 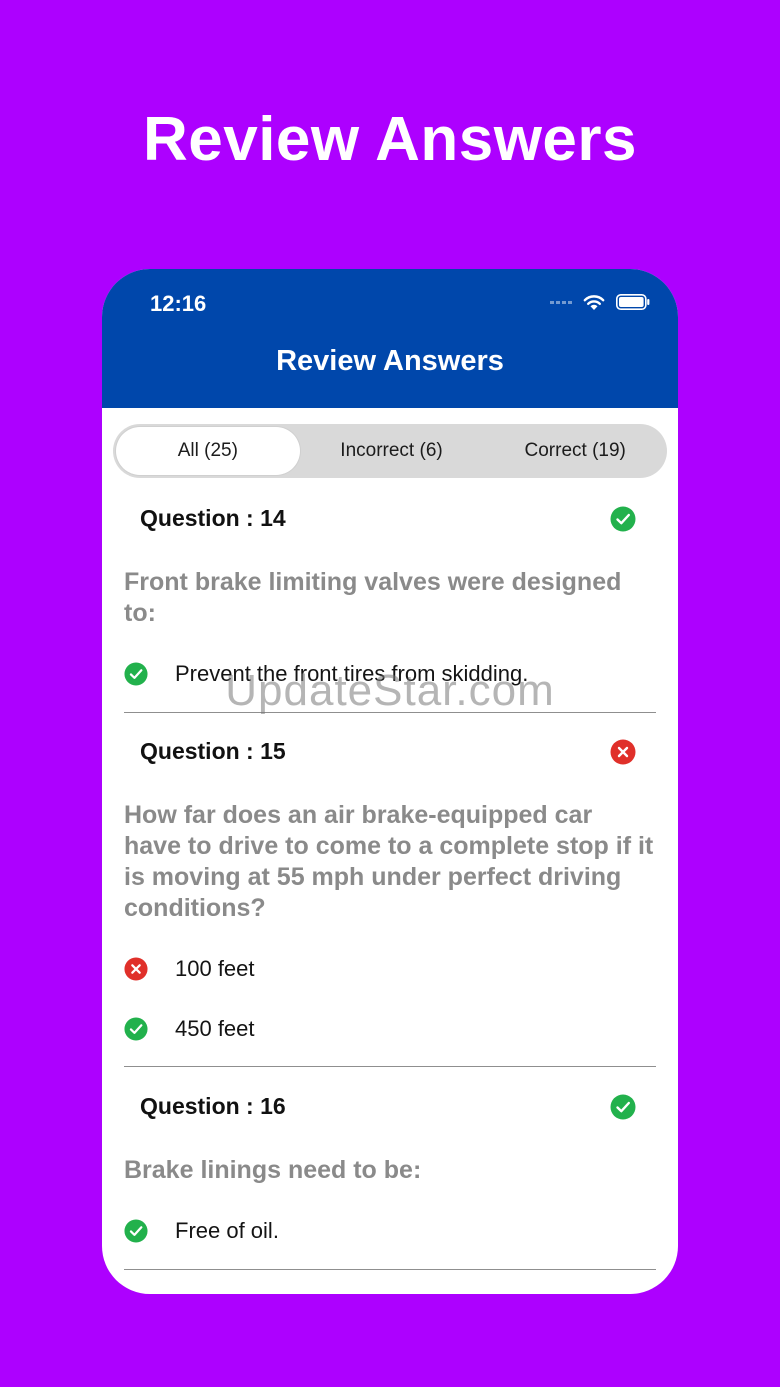 I want to click on status-time: 12:16, so click(x=178, y=303).